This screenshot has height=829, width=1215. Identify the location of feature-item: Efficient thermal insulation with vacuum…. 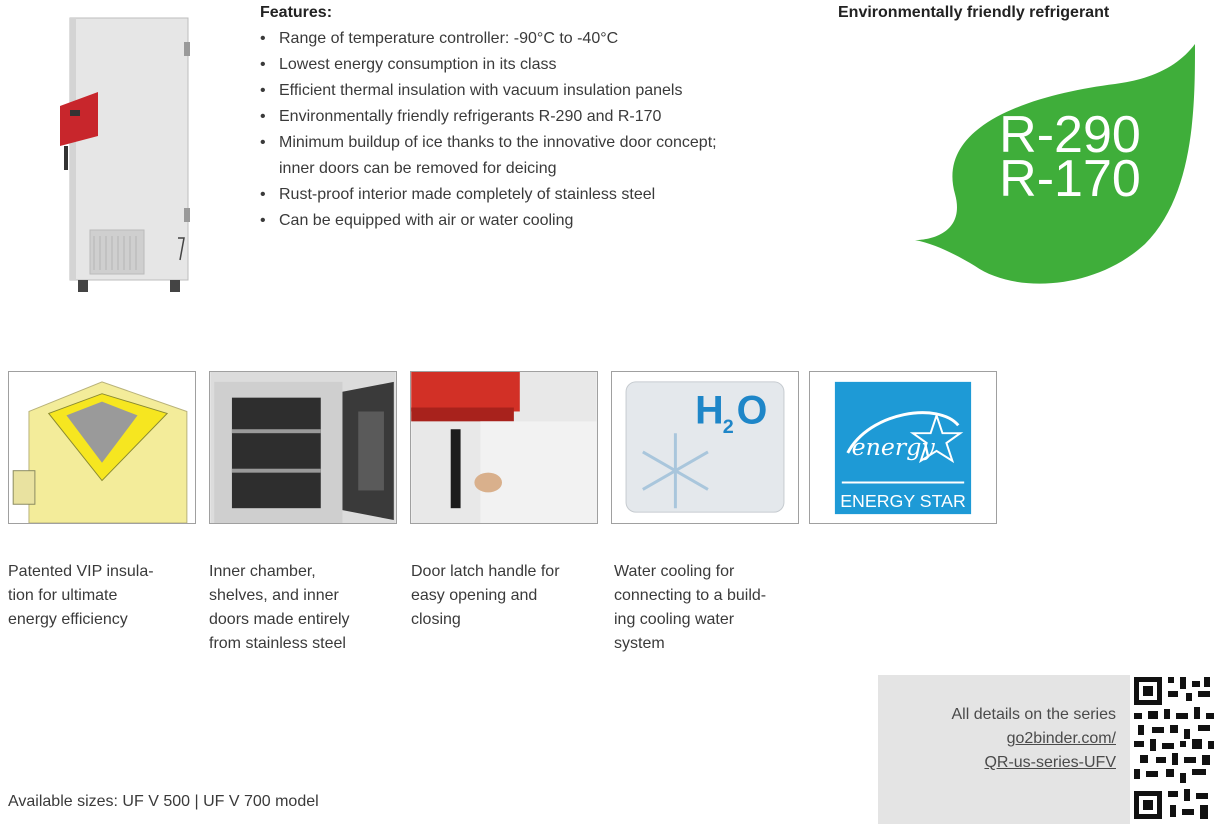
(540, 91).